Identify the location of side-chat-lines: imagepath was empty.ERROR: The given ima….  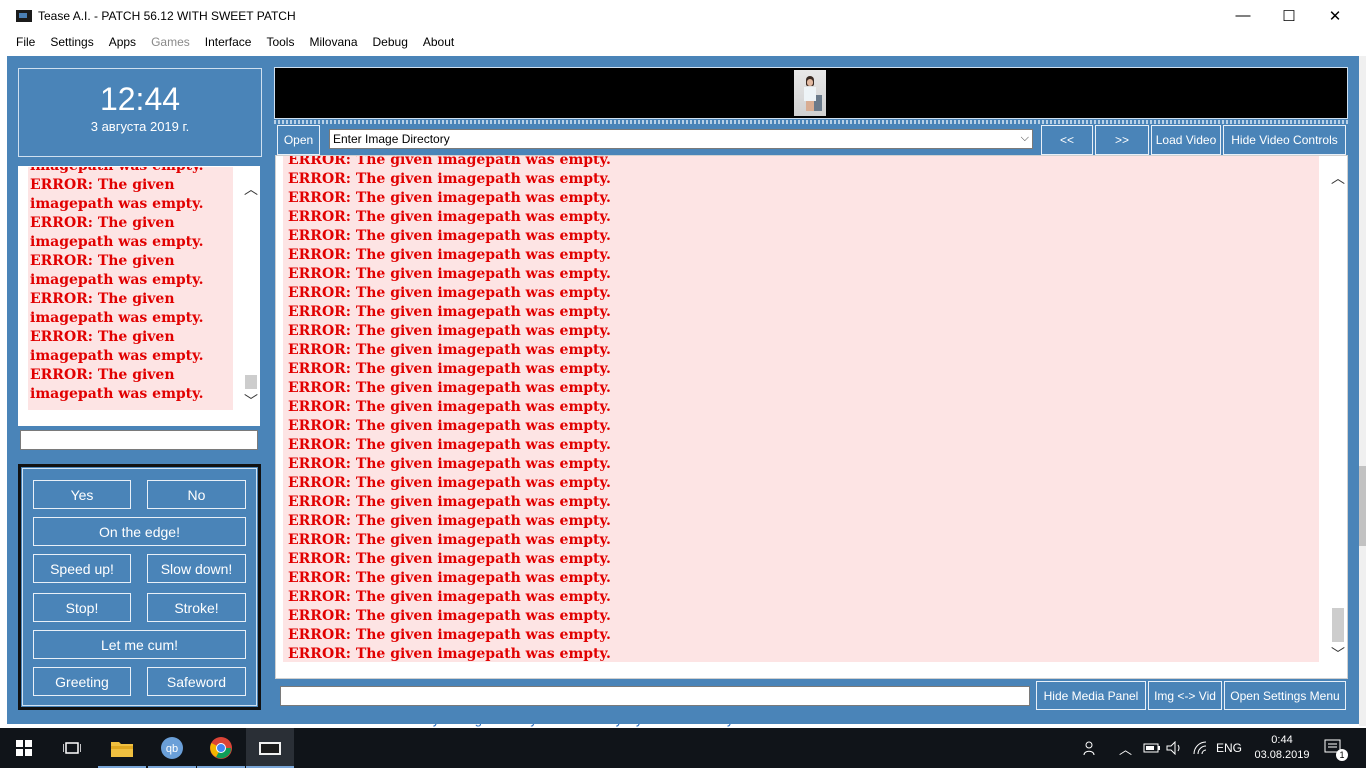
(130, 285).